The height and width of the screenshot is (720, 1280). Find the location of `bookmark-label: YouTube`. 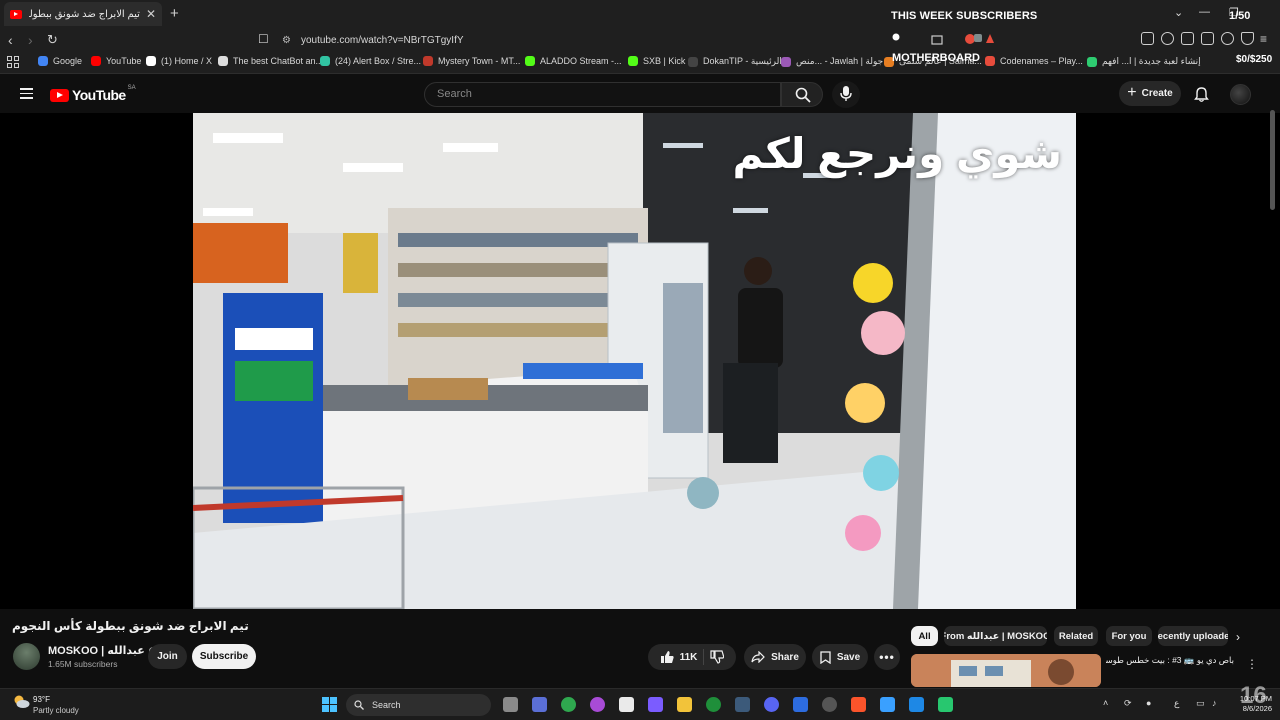

bookmark-label: YouTube is located at coordinates (124, 61).